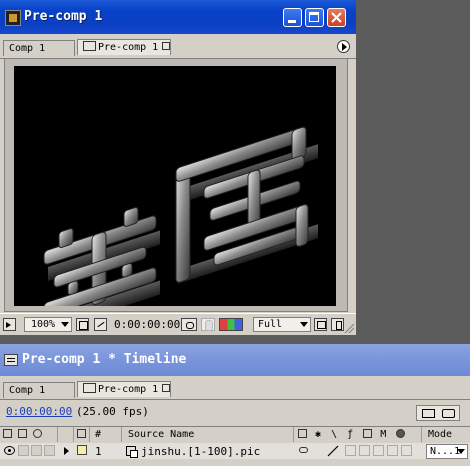 This screenshot has width=470, height=466. What do you see at coordinates (401, 433) in the screenshot?
I see `adjustment-icon` at bounding box center [401, 433].